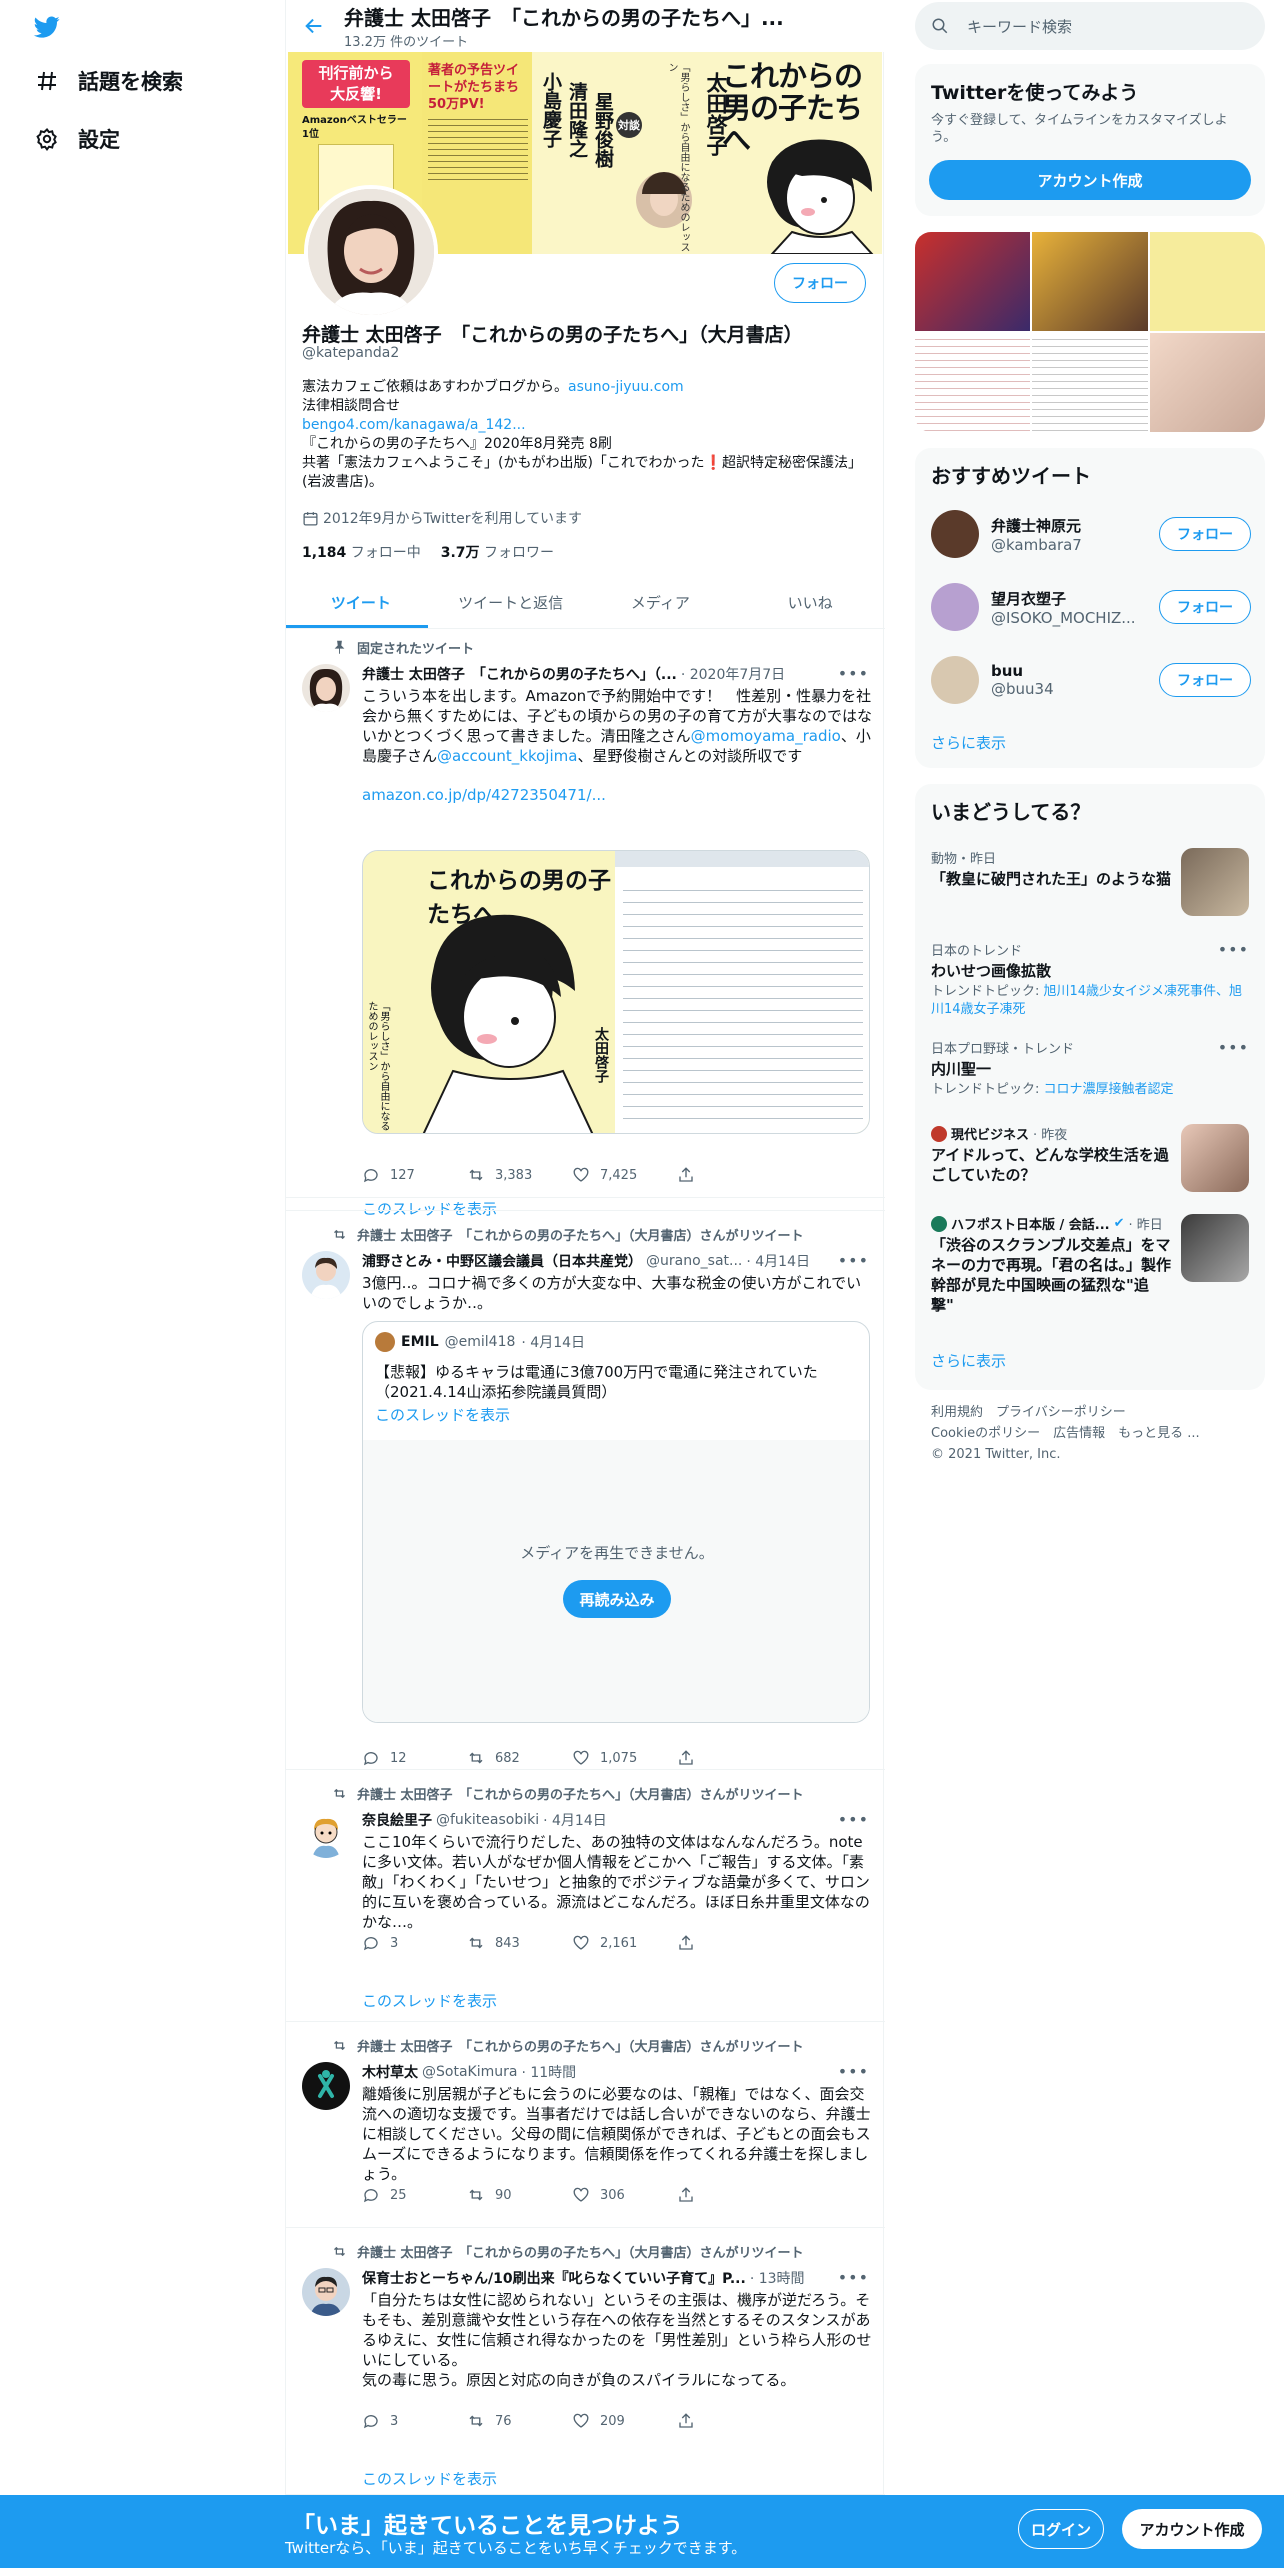  I want to click on tweet-author-name: 奈良絵里子, so click(397, 1820).